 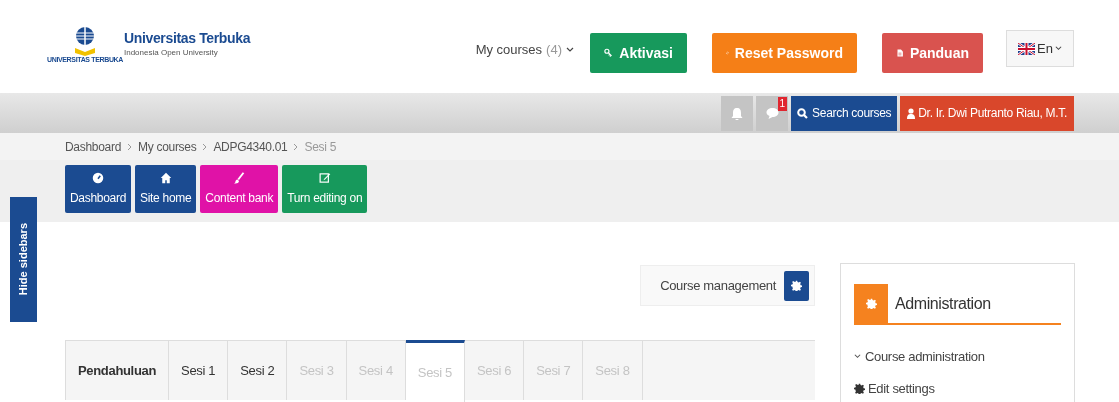 I want to click on cogs-icon, so click(x=871, y=303).